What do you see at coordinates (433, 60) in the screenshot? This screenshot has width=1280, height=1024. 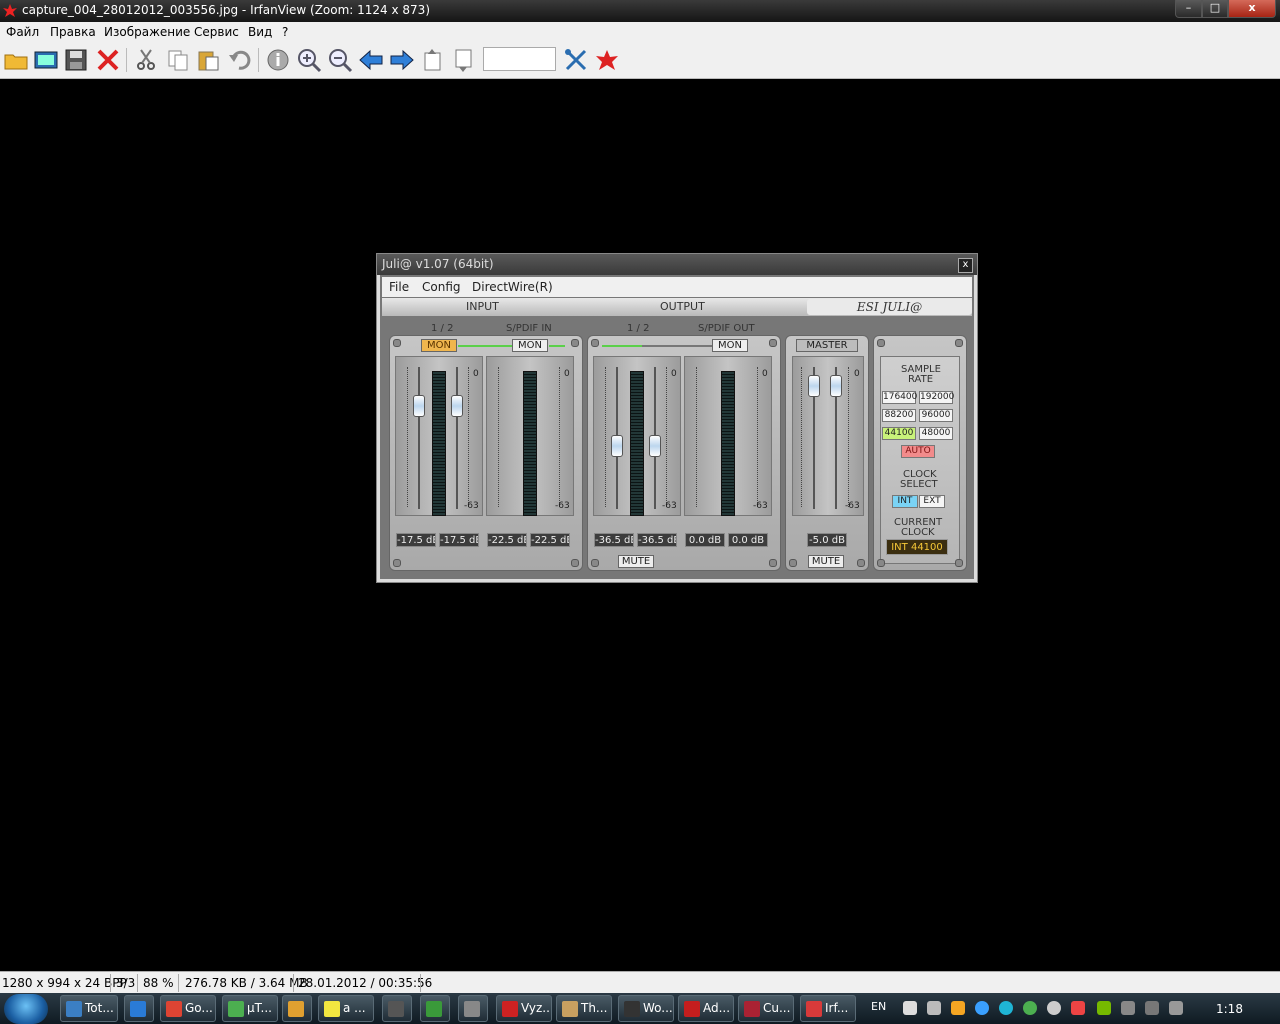 I see `page-prev-icon` at bounding box center [433, 60].